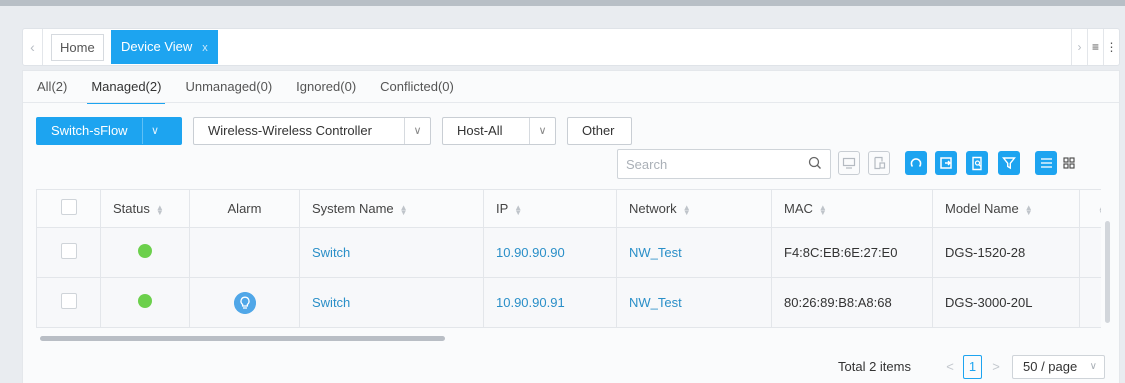 The height and width of the screenshot is (383, 1125). What do you see at coordinates (653, 208) in the screenshot?
I see `column-network-label: Network` at bounding box center [653, 208].